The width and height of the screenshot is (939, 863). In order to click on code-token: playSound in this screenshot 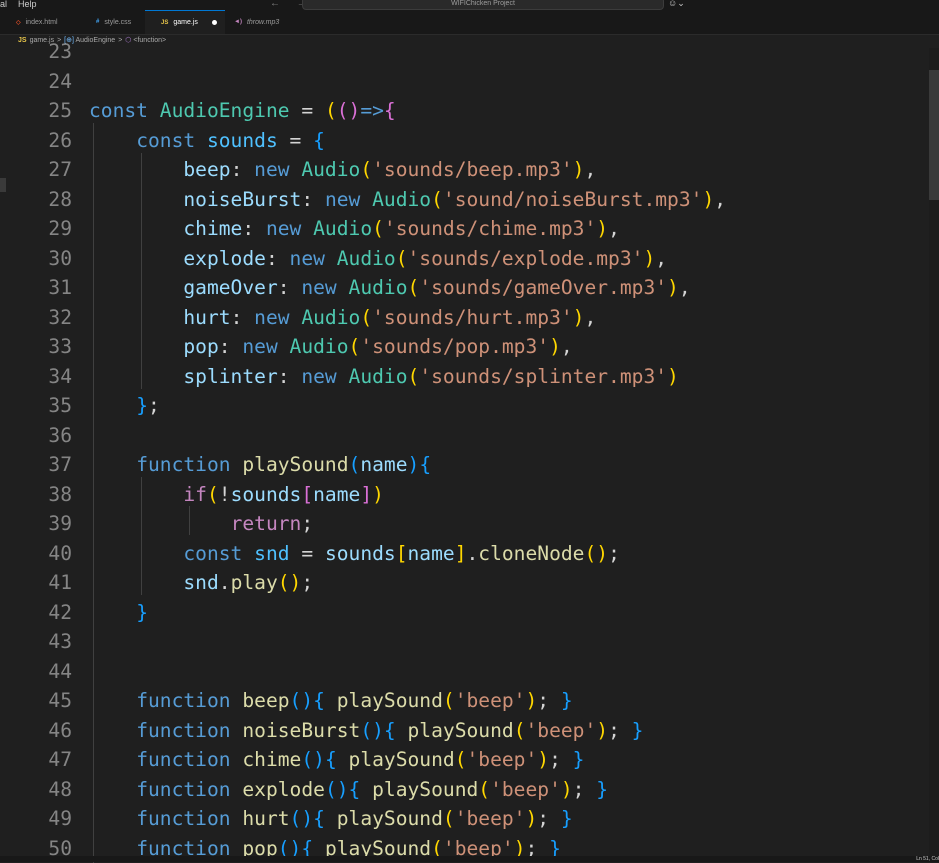, I will do `click(402, 759)`.